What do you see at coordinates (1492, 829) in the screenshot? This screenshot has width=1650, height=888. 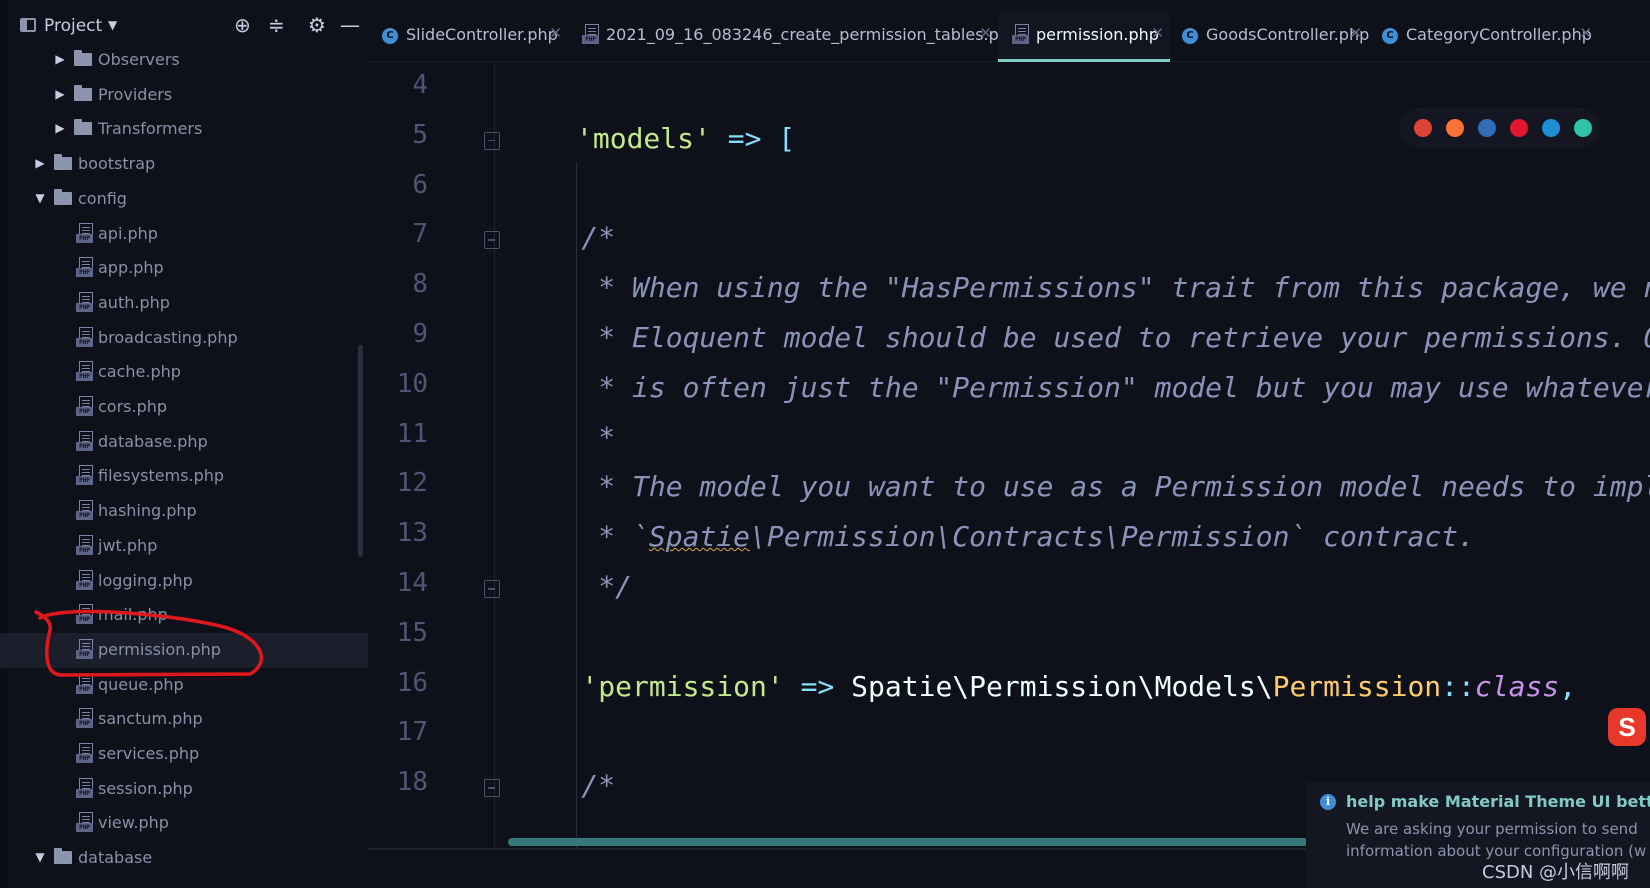 I see `notification-body-line: We are asking your permission to send` at bounding box center [1492, 829].